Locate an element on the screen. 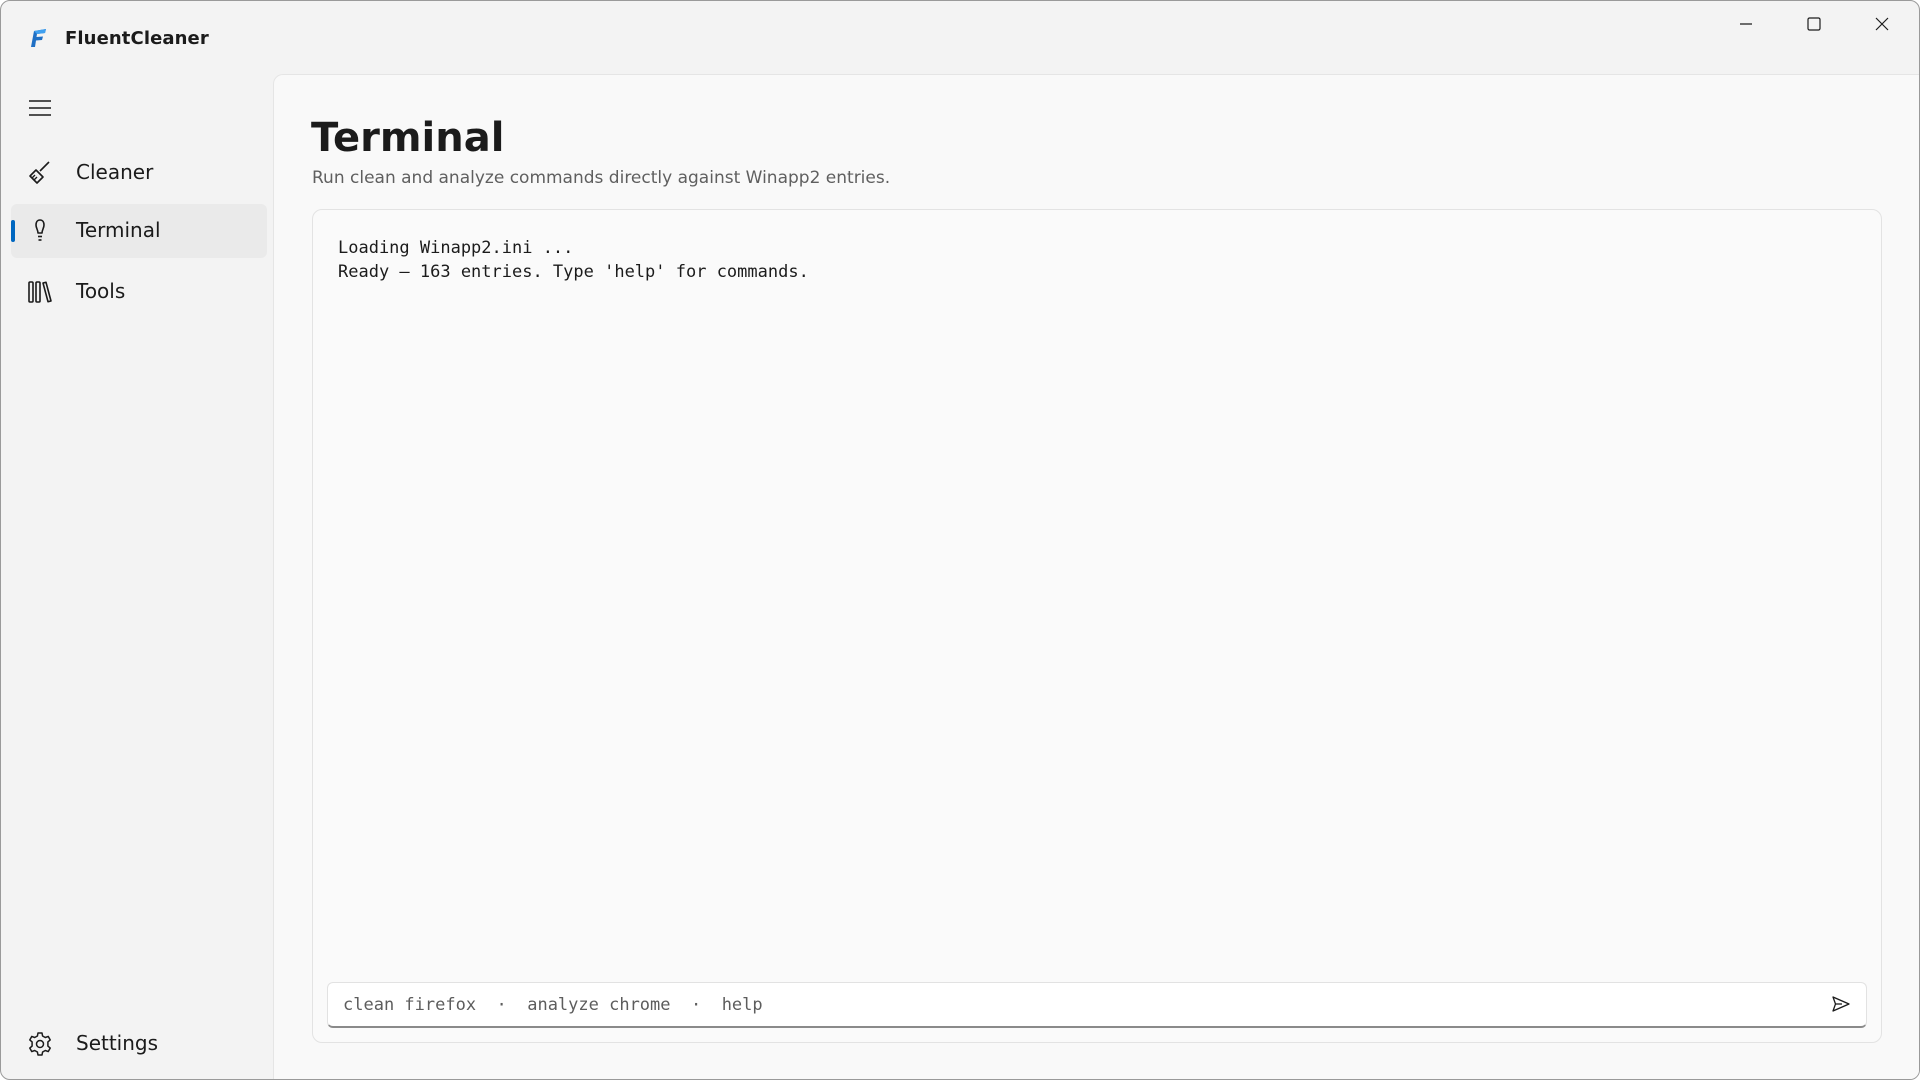 This screenshot has height=1080, width=1920. hamburger-menu-button is located at coordinates (40, 110).